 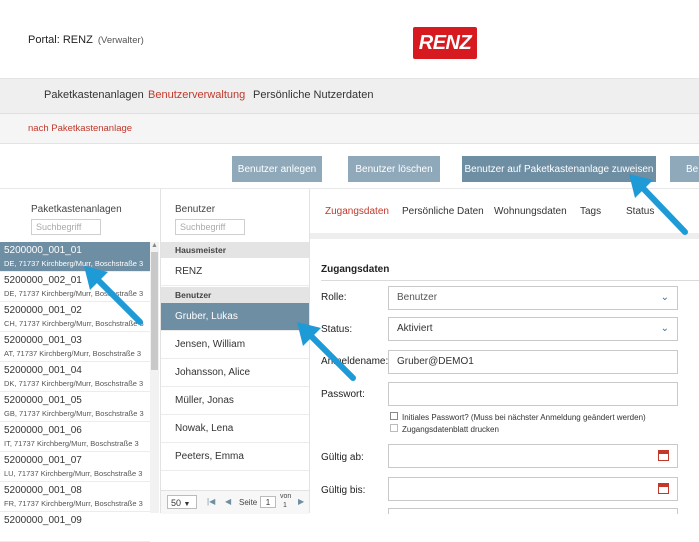 What do you see at coordinates (154, 245) in the screenshot?
I see `scroll-up-icon: ▲` at bounding box center [154, 245].